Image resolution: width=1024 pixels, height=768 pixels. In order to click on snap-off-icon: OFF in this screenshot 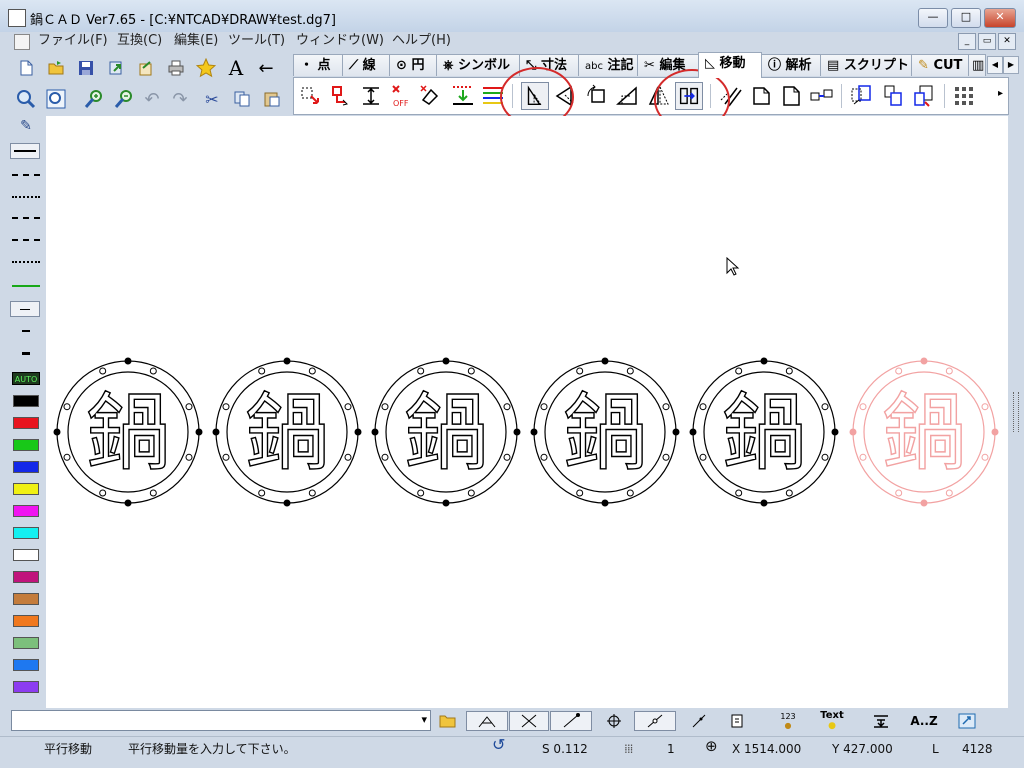, I will do `click(401, 96)`.